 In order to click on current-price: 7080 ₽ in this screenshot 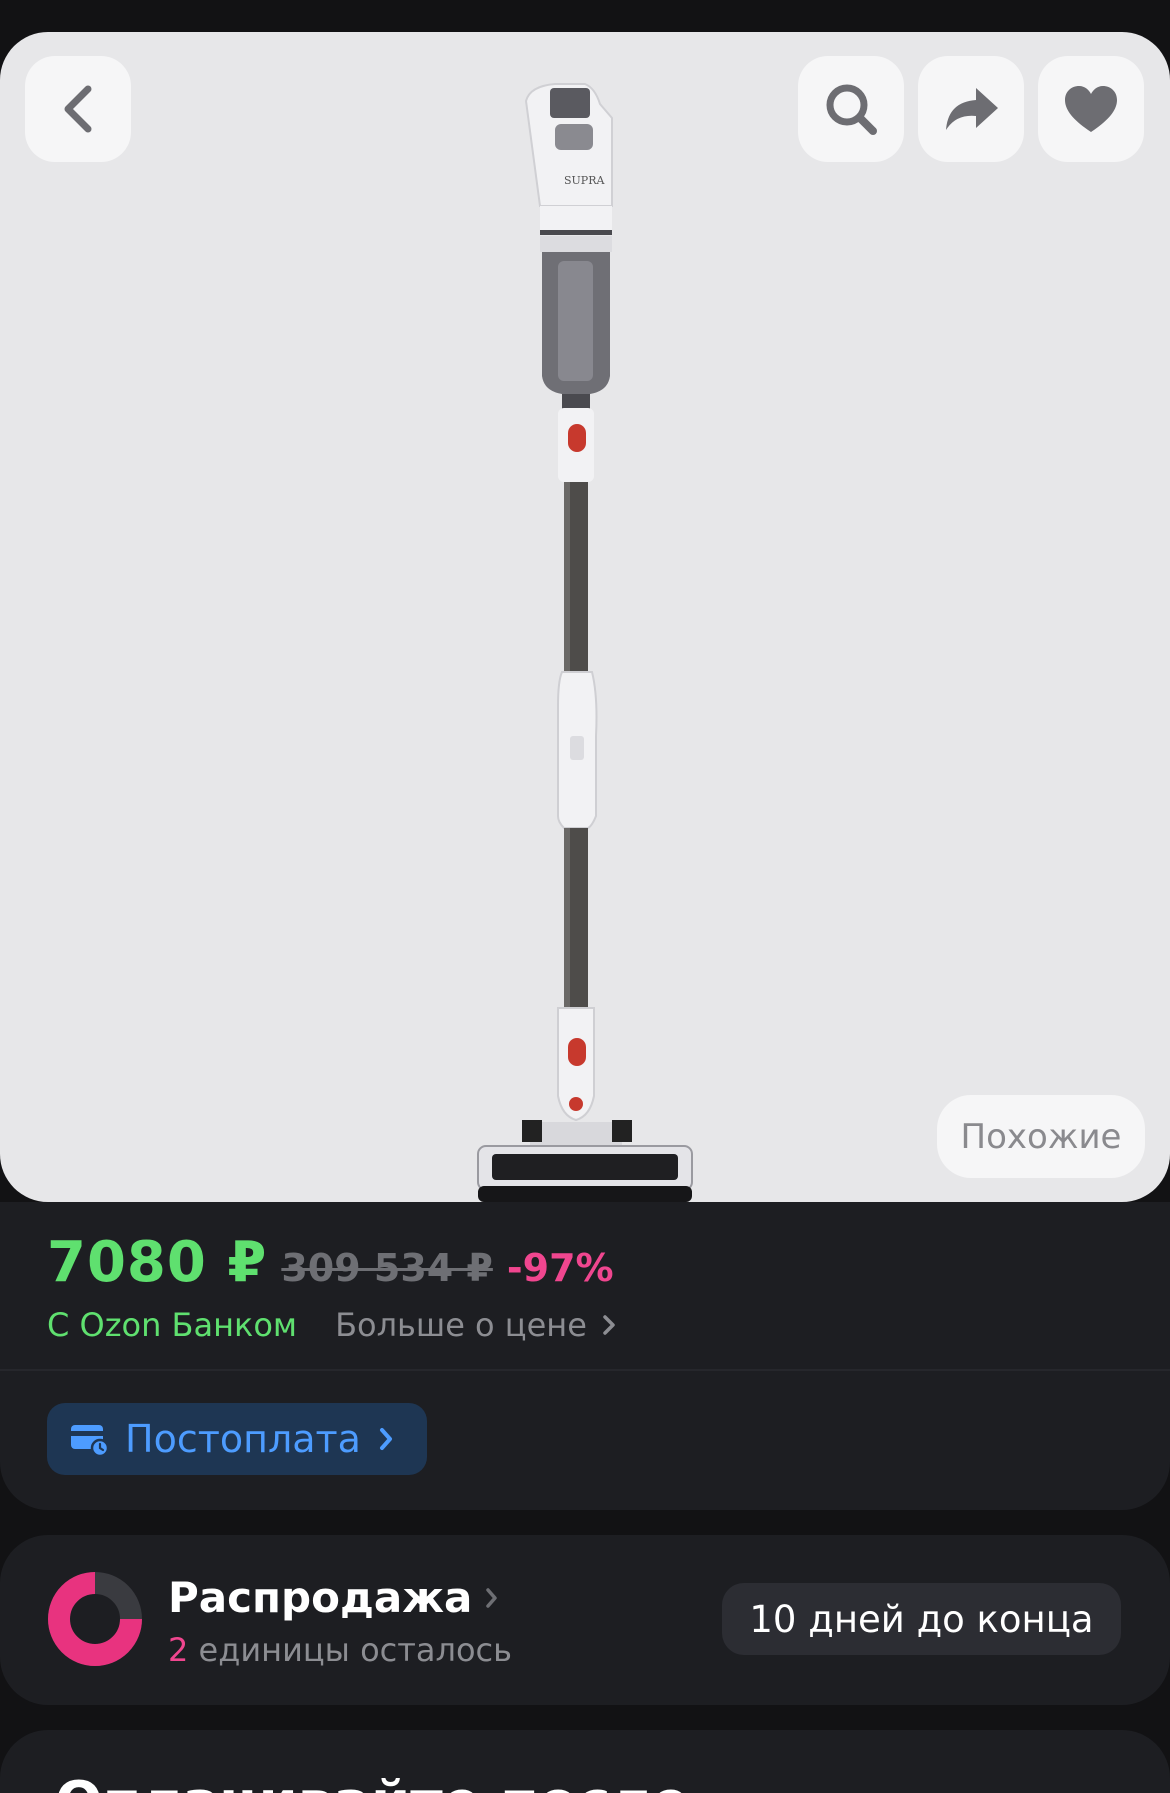, I will do `click(157, 1262)`.